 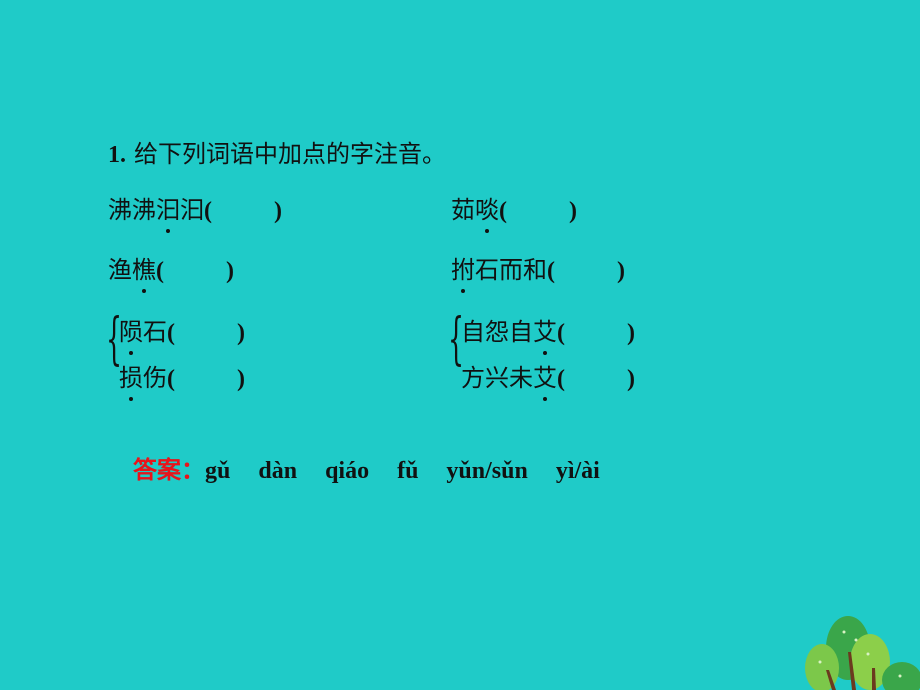 I want to click on answer-pinyin: fǔ, so click(x=408, y=471).